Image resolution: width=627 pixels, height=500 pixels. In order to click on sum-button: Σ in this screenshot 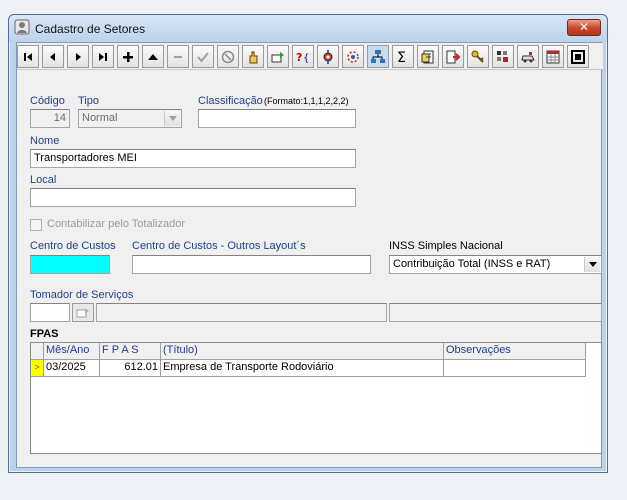, I will do `click(403, 56)`.